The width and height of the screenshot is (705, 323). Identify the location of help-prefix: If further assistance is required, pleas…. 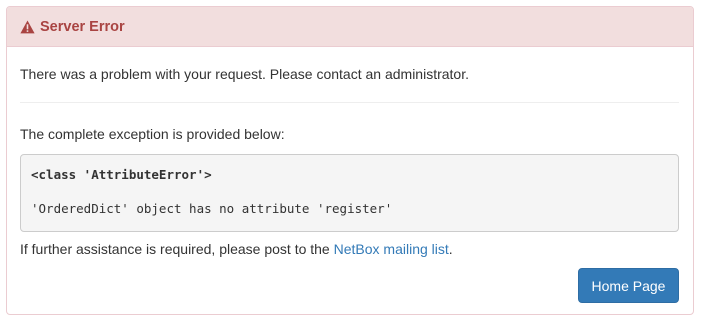
(177, 249).